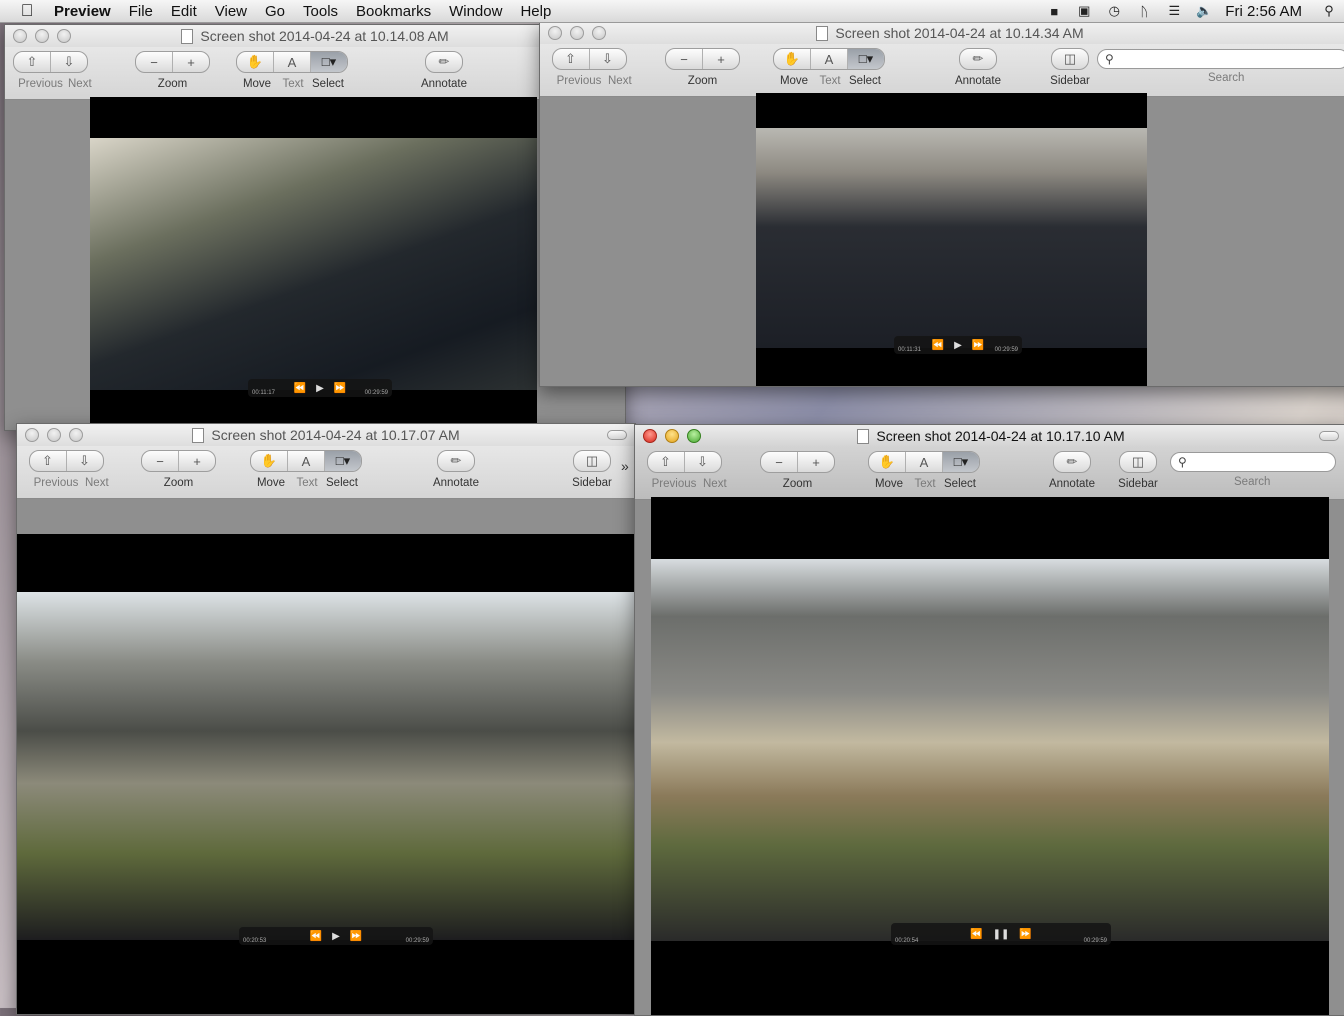  I want to click on video-controls: ⏪ ▶ ⏩ 00:11:17 00:29:59, so click(320, 388).